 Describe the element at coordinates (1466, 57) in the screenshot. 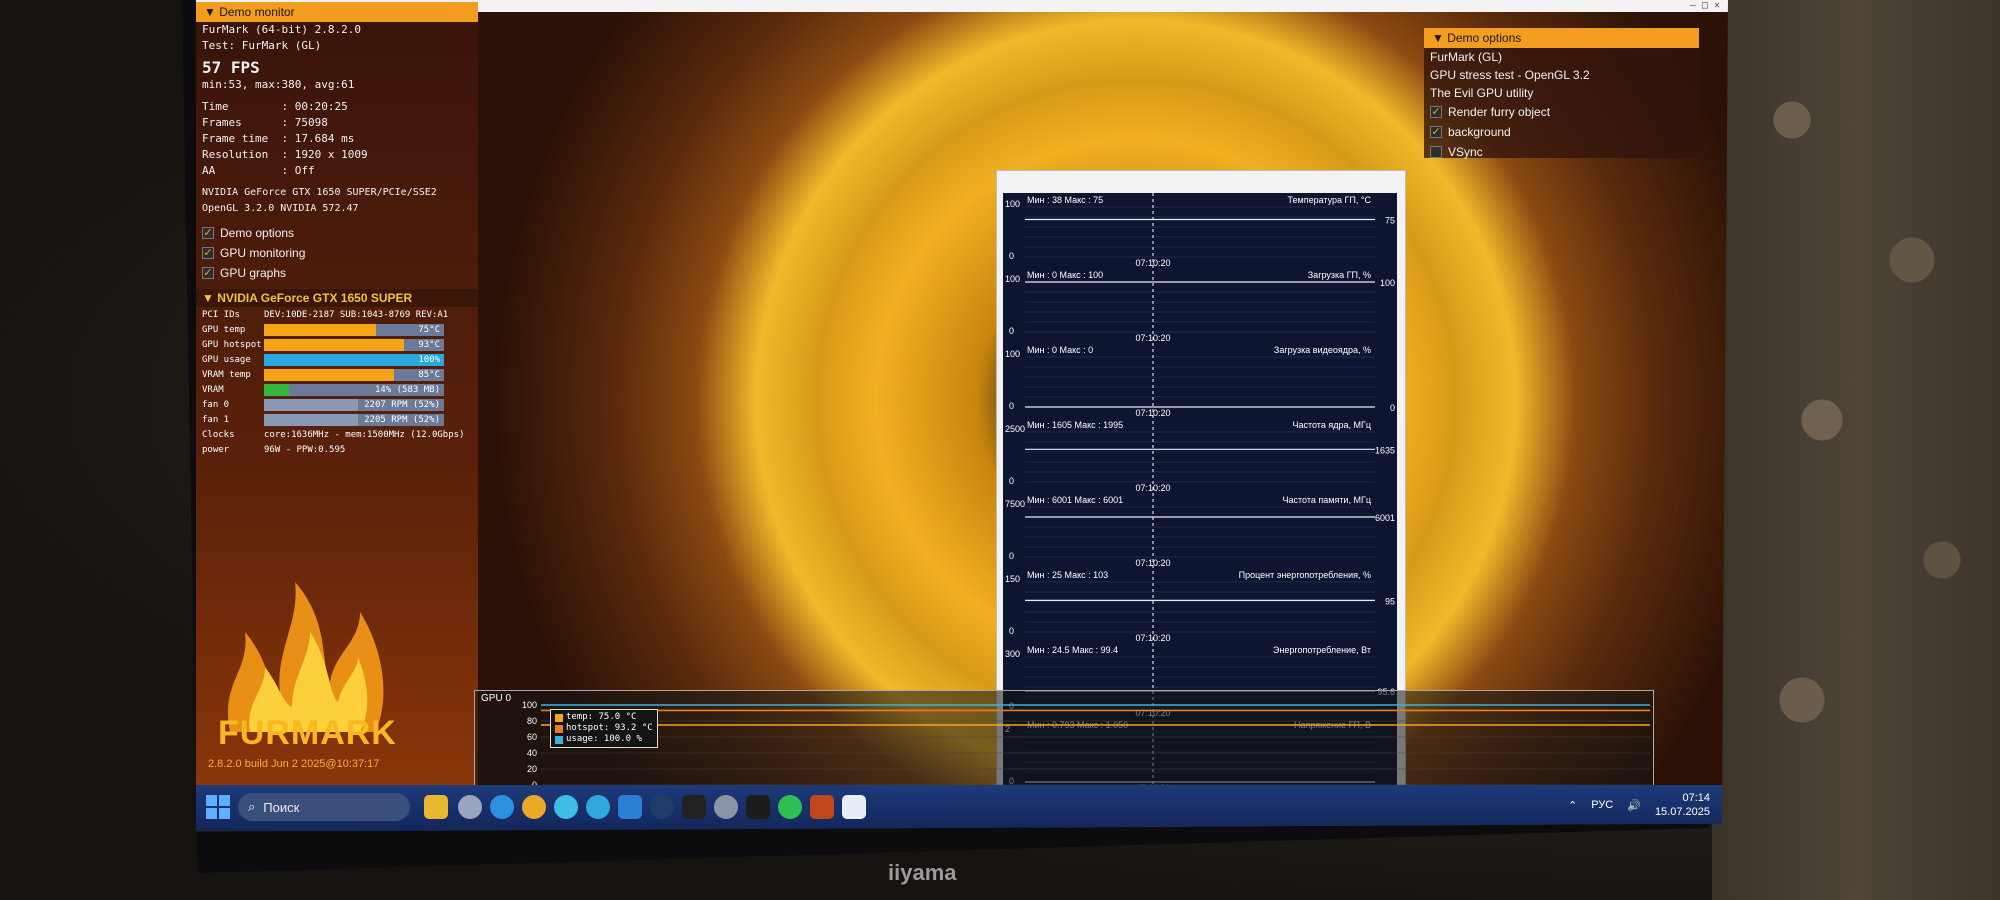

I see `demo-name: FurMark (GL)` at that location.